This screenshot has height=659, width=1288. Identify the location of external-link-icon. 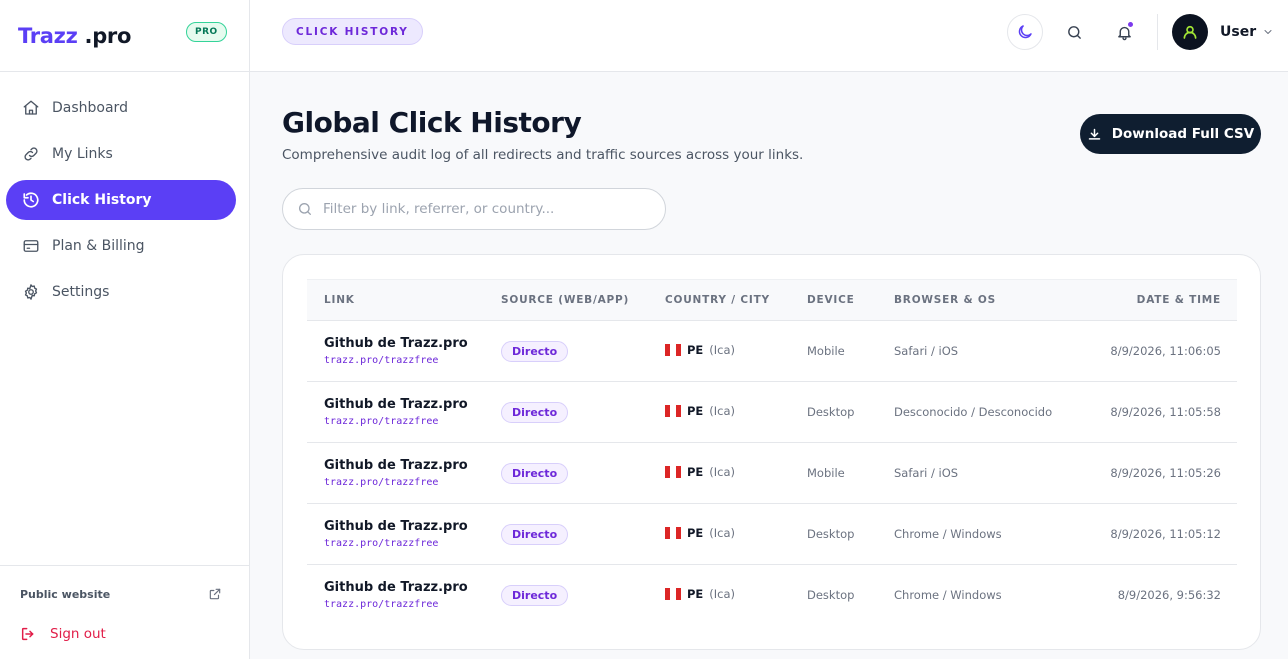
(215, 594).